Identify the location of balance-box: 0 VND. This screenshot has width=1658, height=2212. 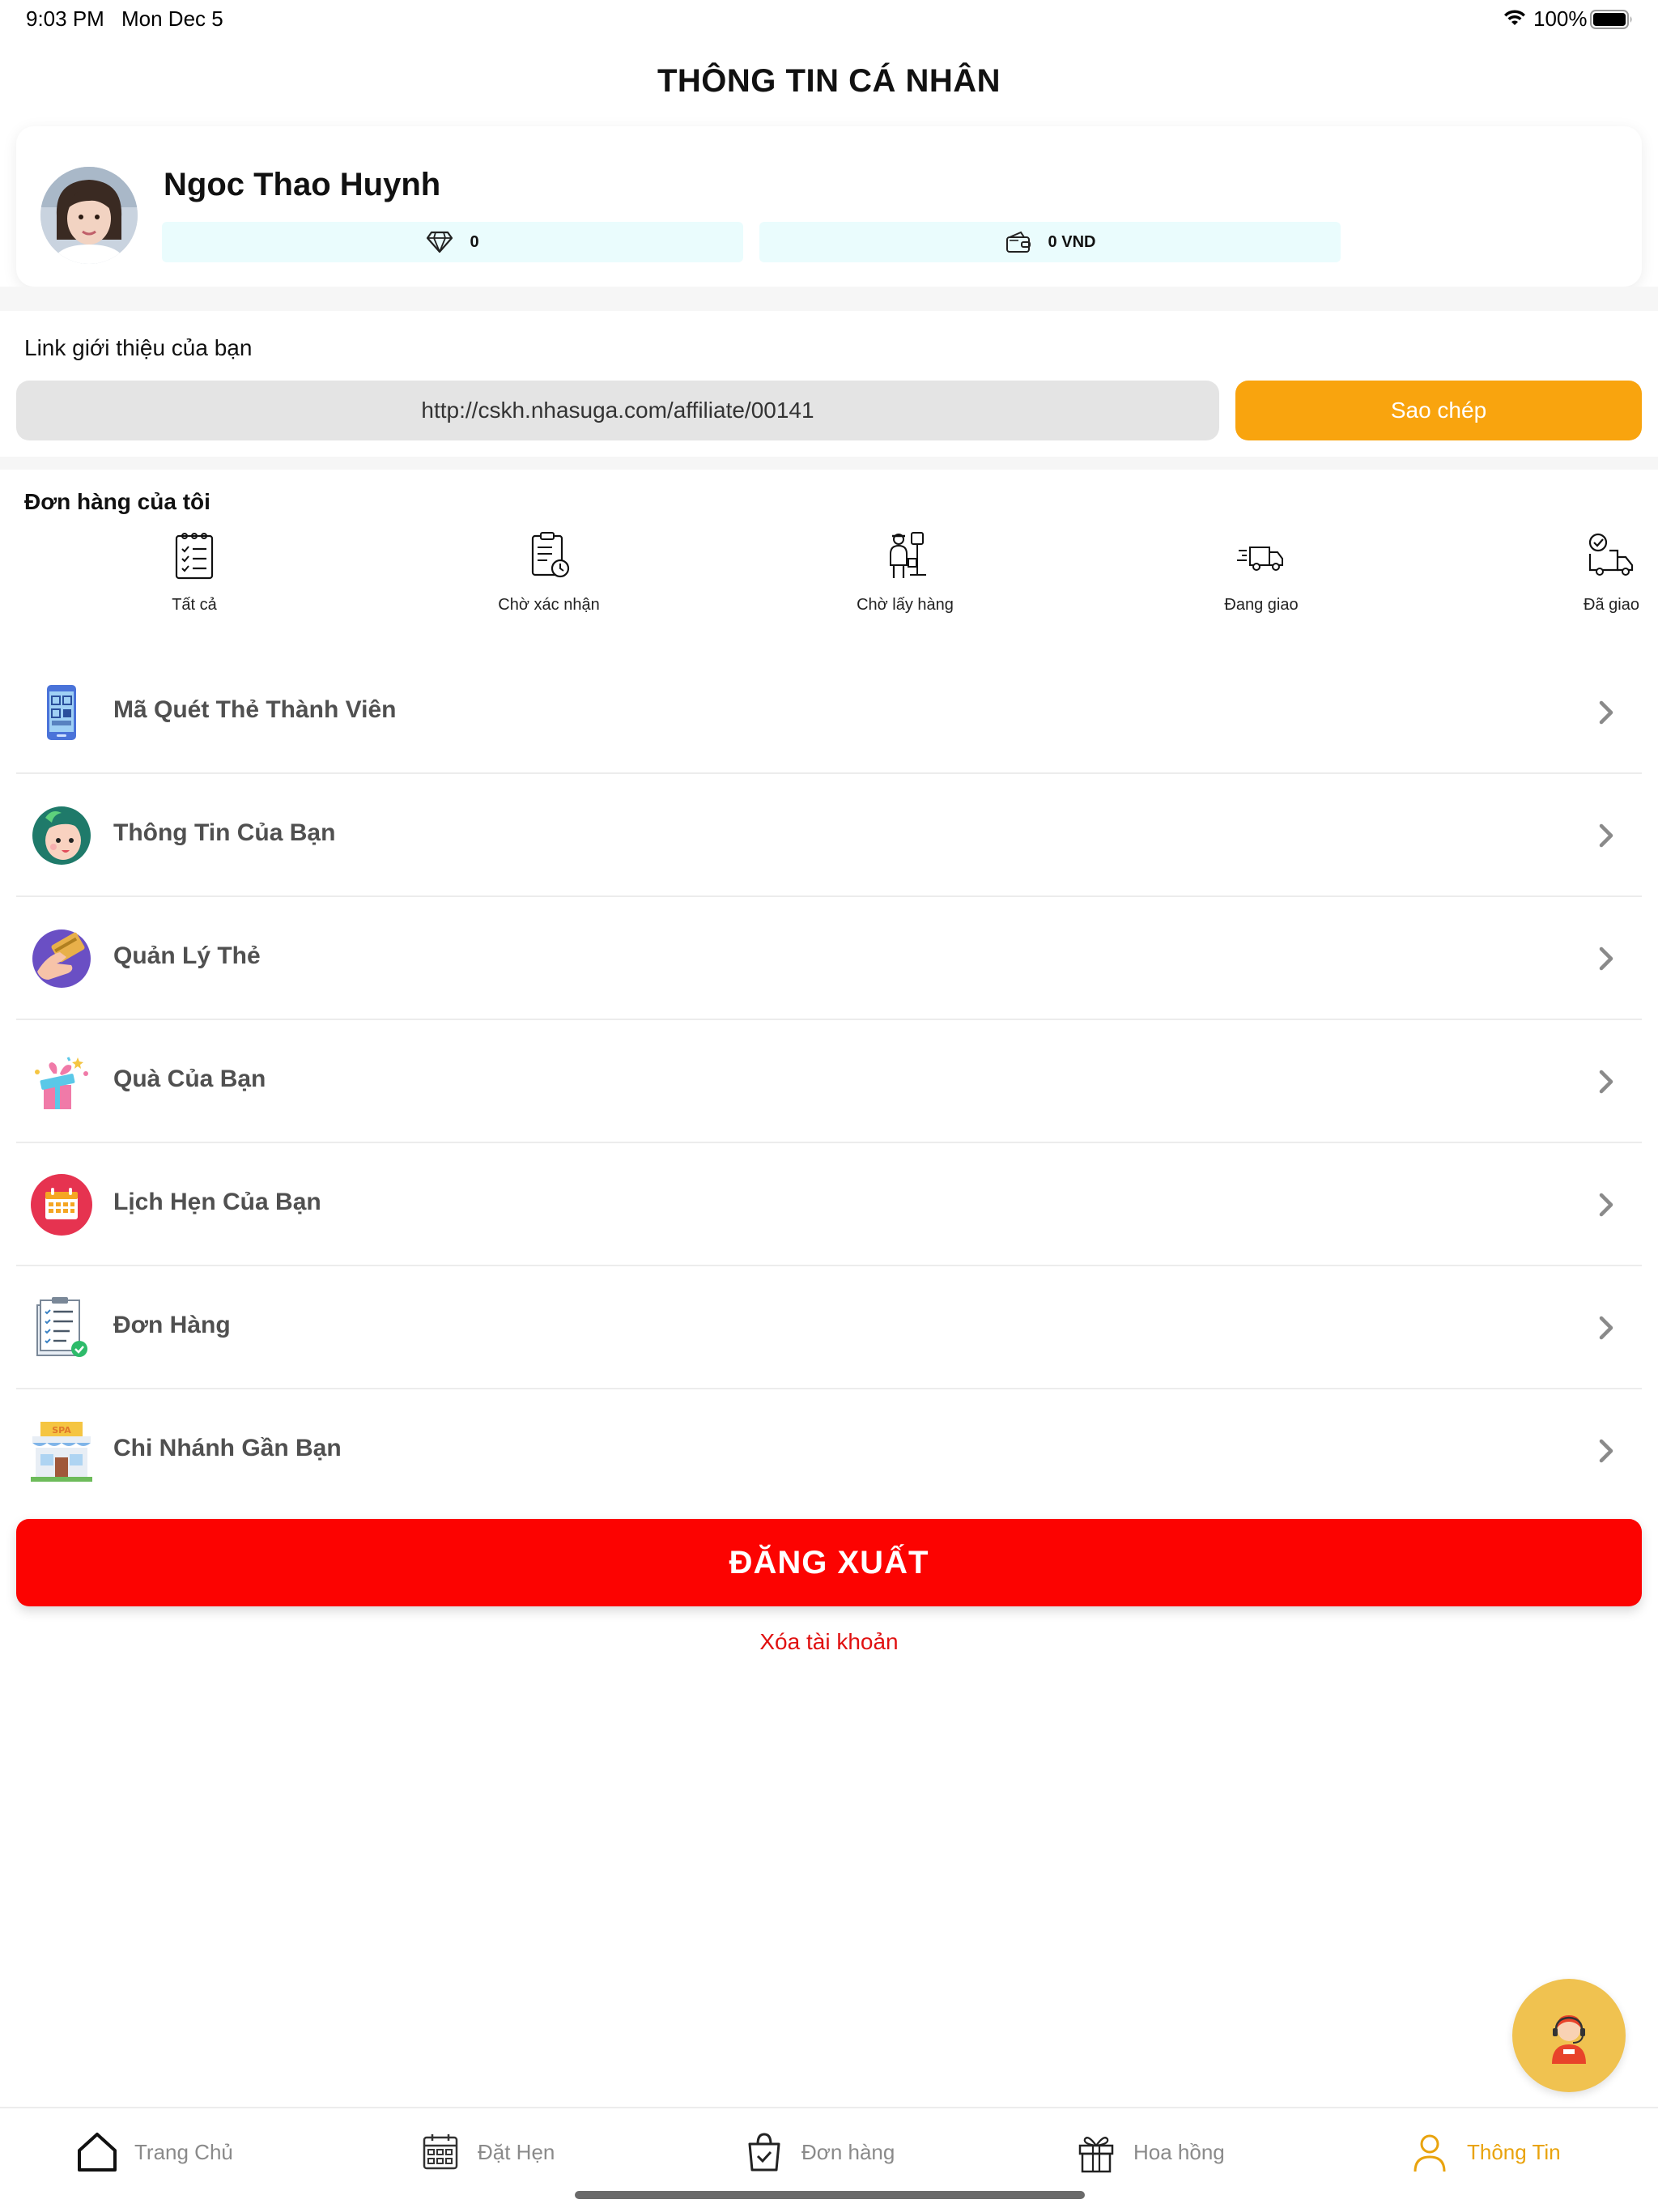
(1050, 242).